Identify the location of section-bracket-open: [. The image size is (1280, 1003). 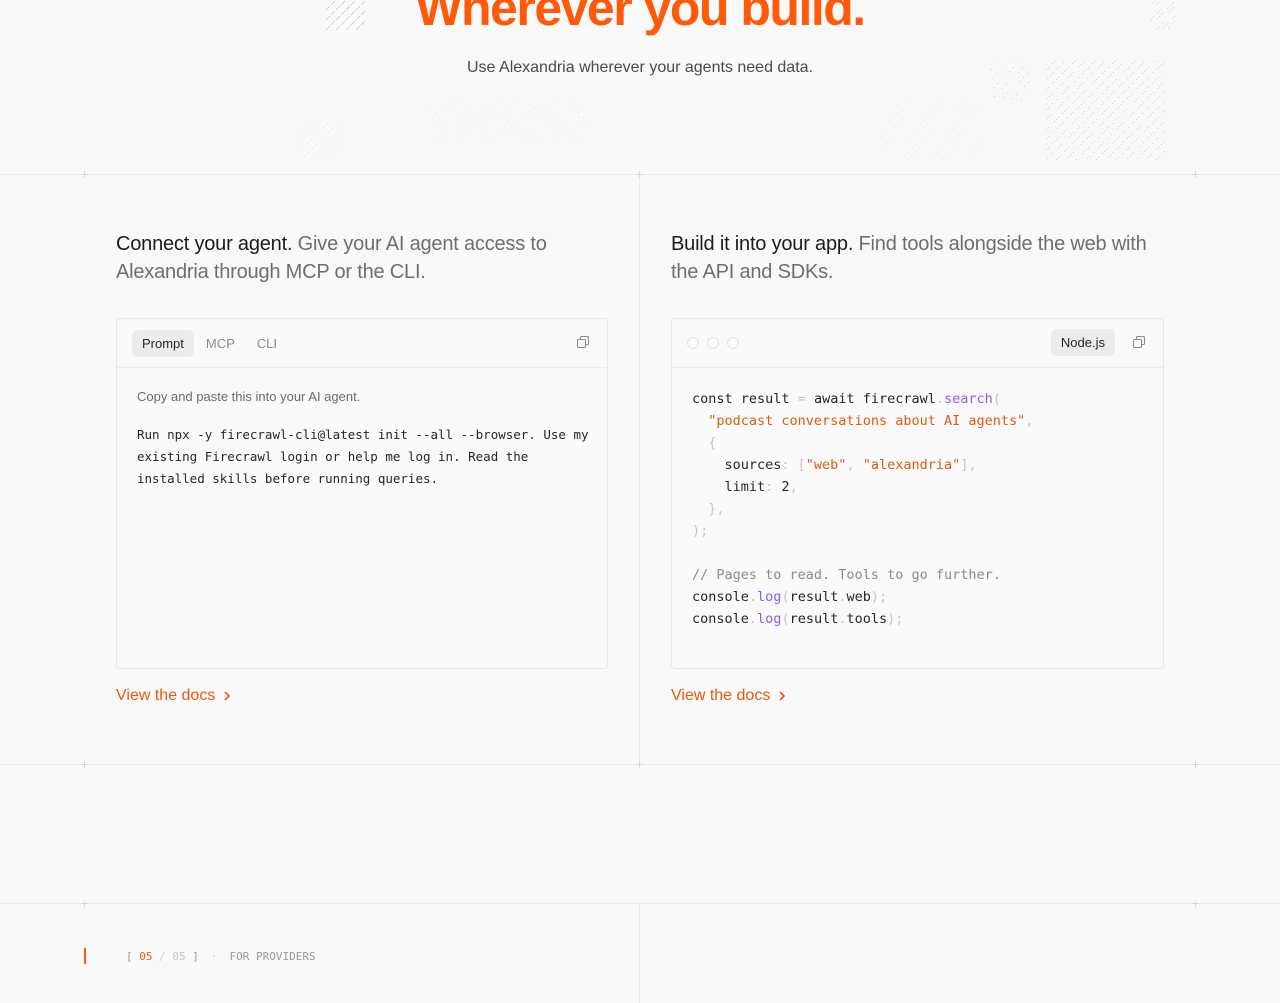
(129, 956).